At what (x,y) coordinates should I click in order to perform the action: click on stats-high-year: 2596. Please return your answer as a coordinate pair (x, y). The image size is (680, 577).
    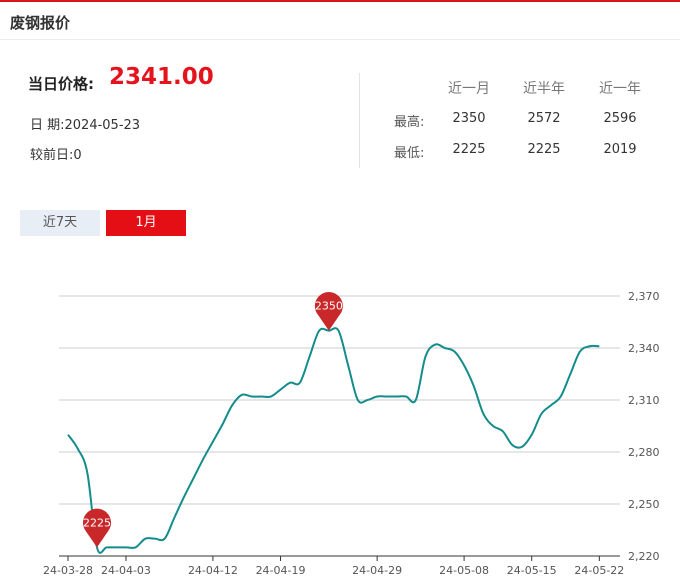
    Looking at the image, I should click on (620, 118).